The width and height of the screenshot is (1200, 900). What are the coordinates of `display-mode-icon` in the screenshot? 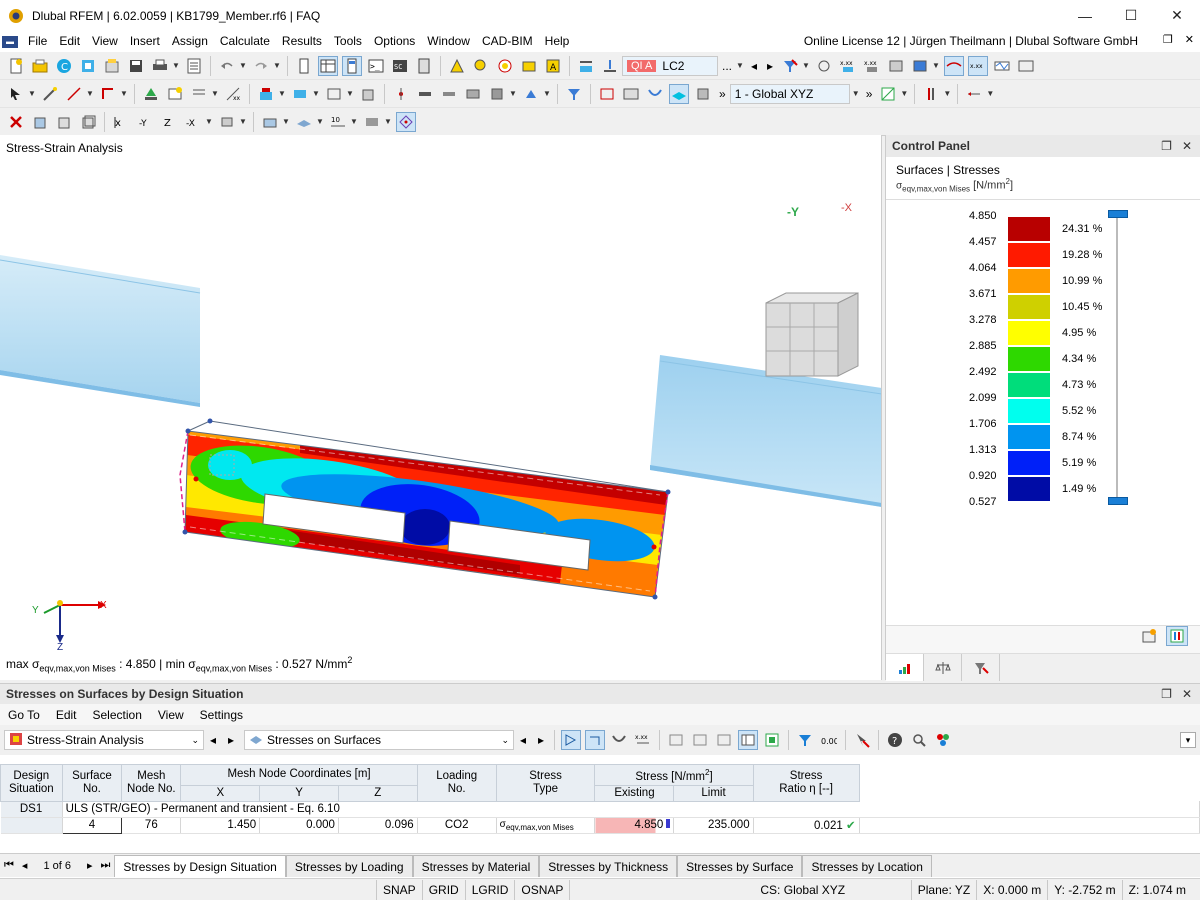 It's located at (270, 122).